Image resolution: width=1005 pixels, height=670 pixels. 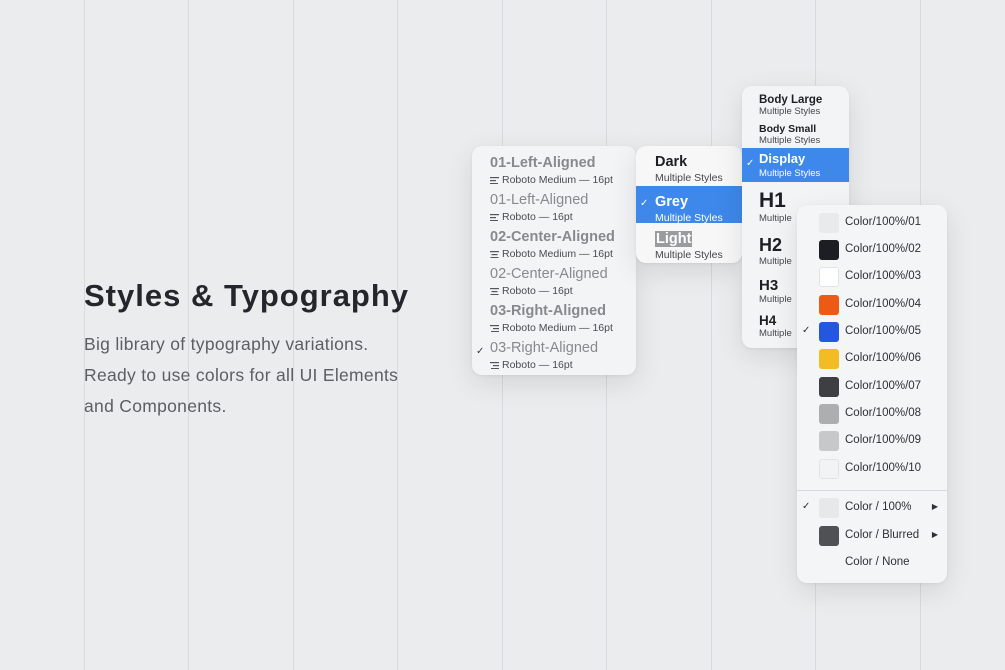 What do you see at coordinates (672, 202) in the screenshot?
I see `theme-name: Grey` at bounding box center [672, 202].